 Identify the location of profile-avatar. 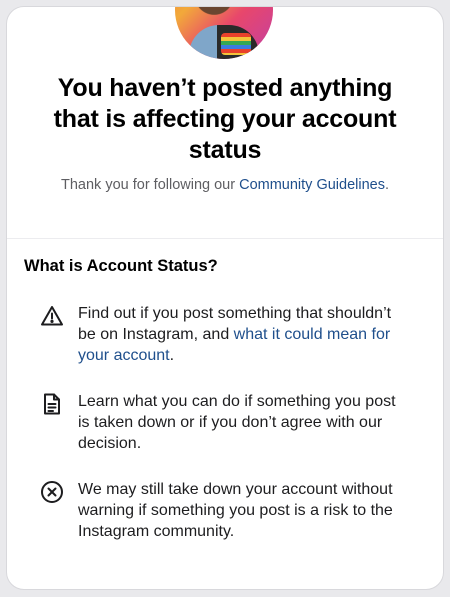
(224, 33).